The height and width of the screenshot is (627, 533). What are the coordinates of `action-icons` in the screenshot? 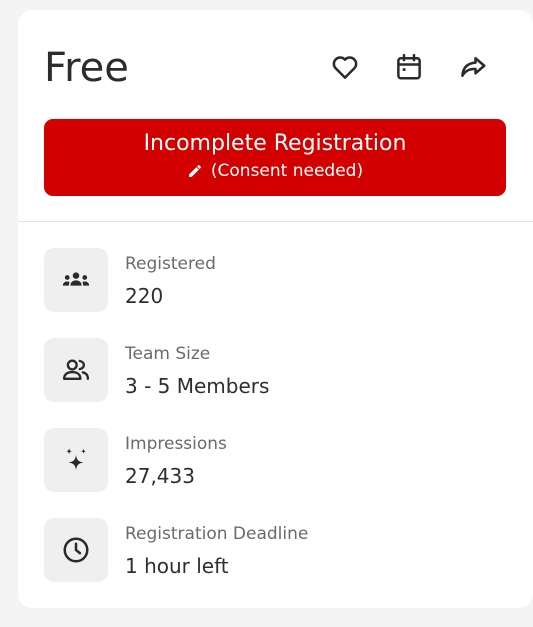 It's located at (409, 67).